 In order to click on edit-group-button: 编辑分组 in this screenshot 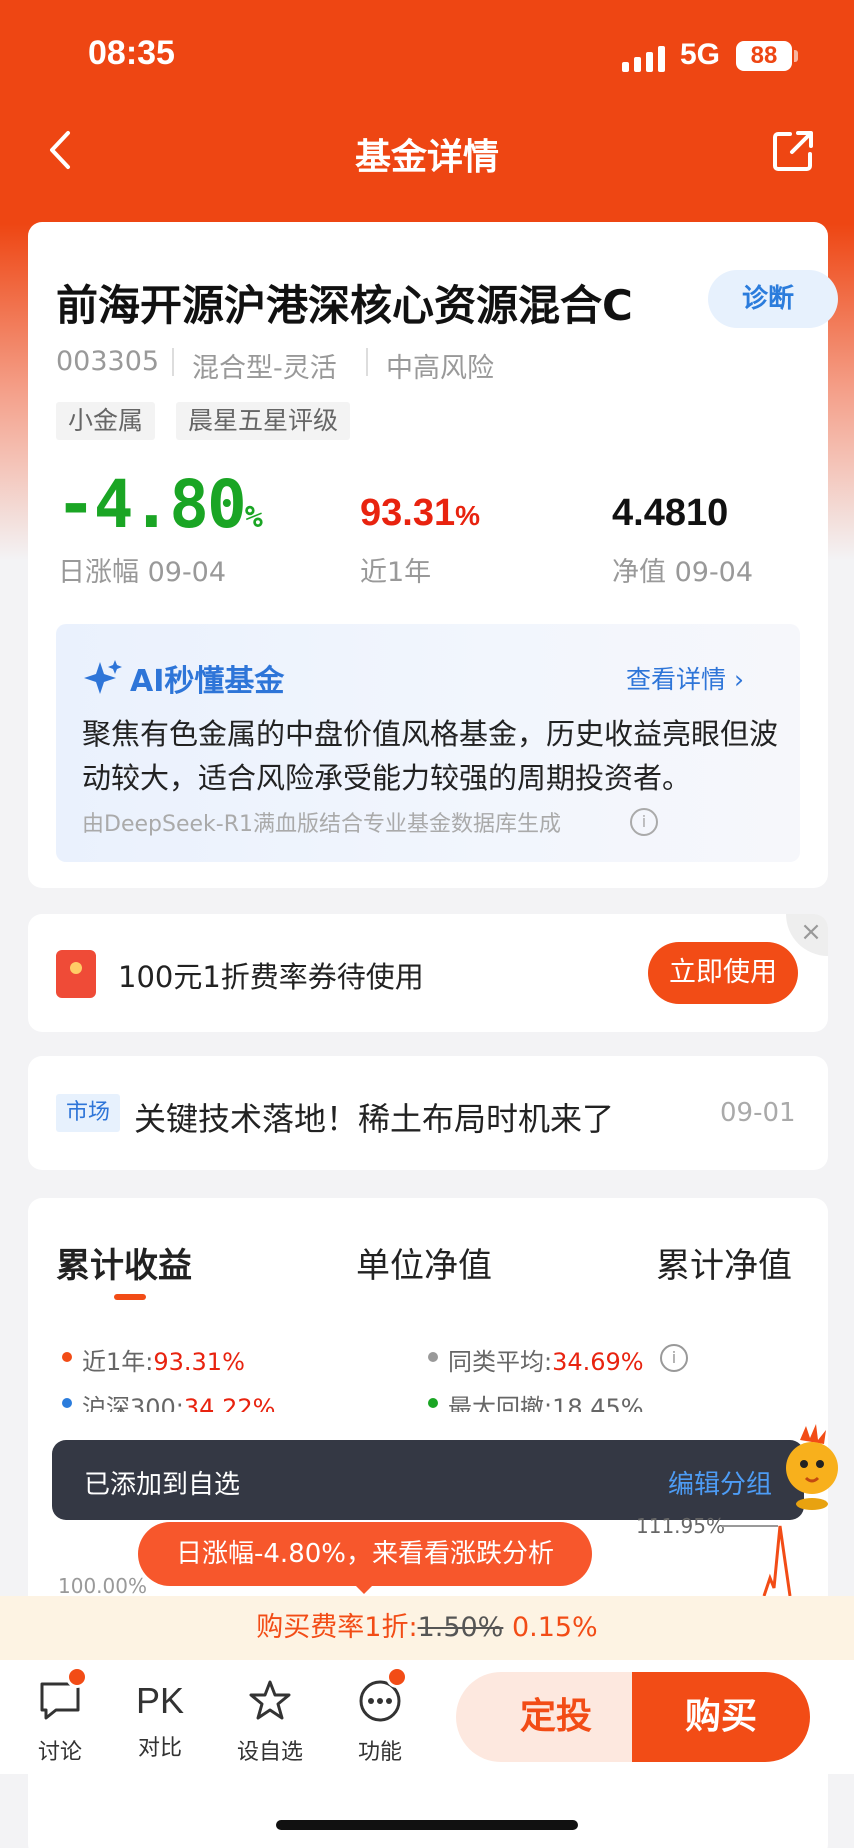, I will do `click(720, 1482)`.